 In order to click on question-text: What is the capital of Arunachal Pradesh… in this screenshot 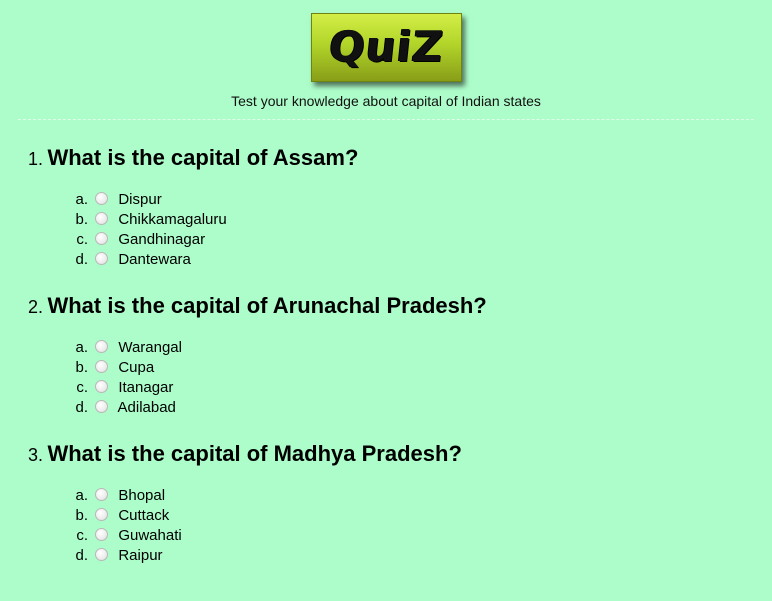, I will do `click(267, 305)`.